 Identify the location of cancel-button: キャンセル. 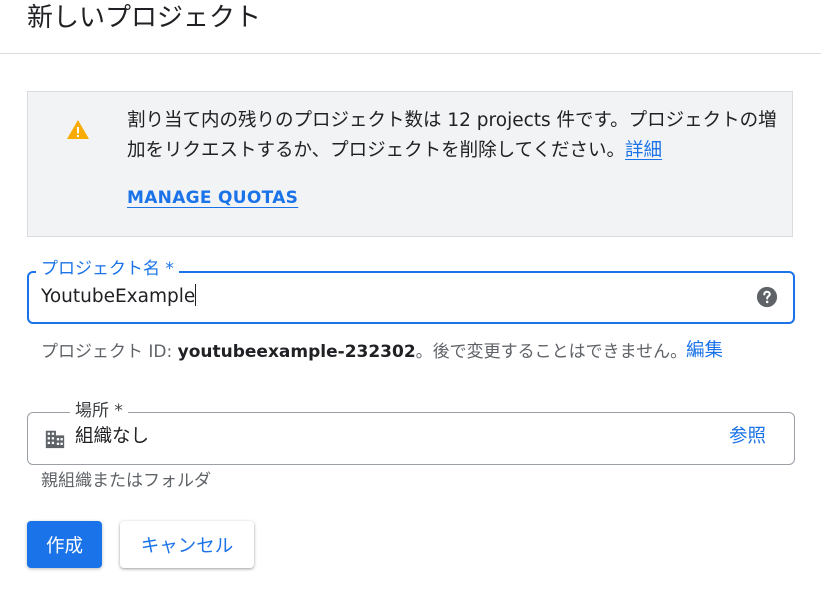
(187, 544).